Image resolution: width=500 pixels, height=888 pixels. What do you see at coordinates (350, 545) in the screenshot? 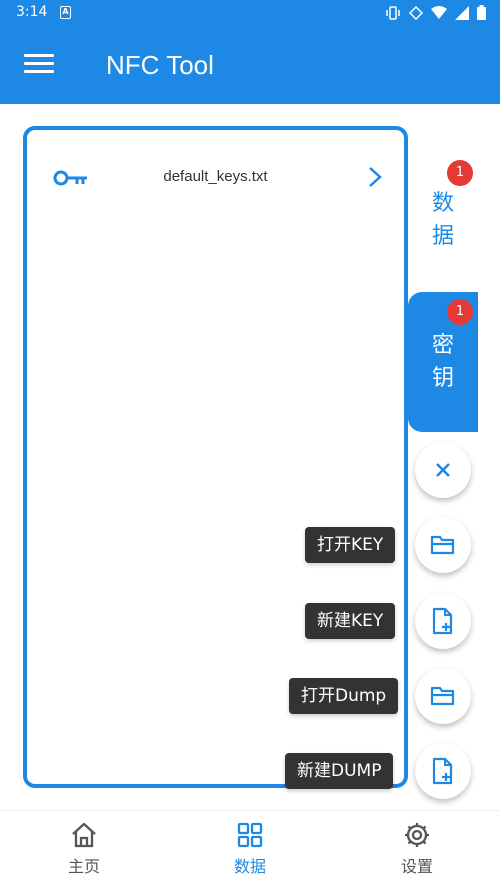
I see `open-key-label: 打开KEY` at bounding box center [350, 545].